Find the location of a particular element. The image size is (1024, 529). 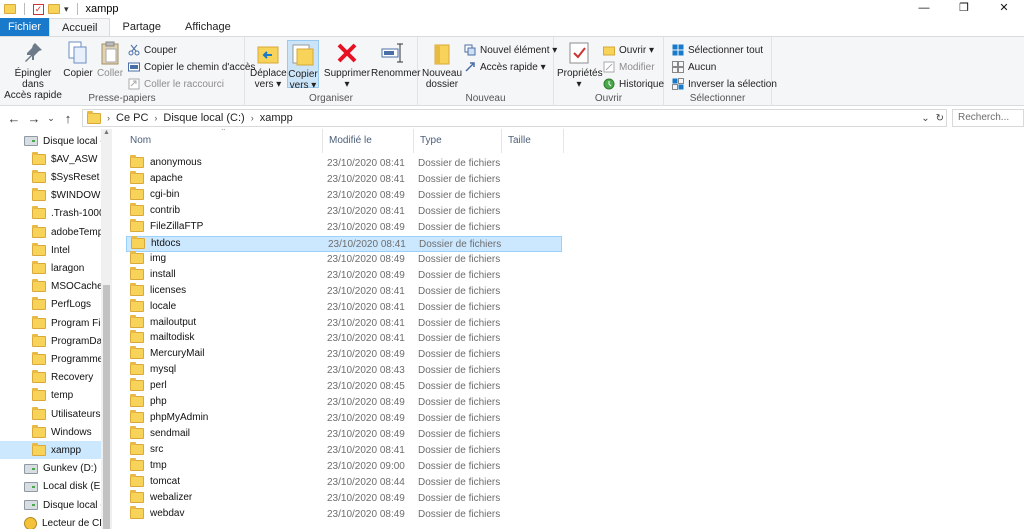

delete-button: Supprimer ▾ is located at coordinates (347, 65).